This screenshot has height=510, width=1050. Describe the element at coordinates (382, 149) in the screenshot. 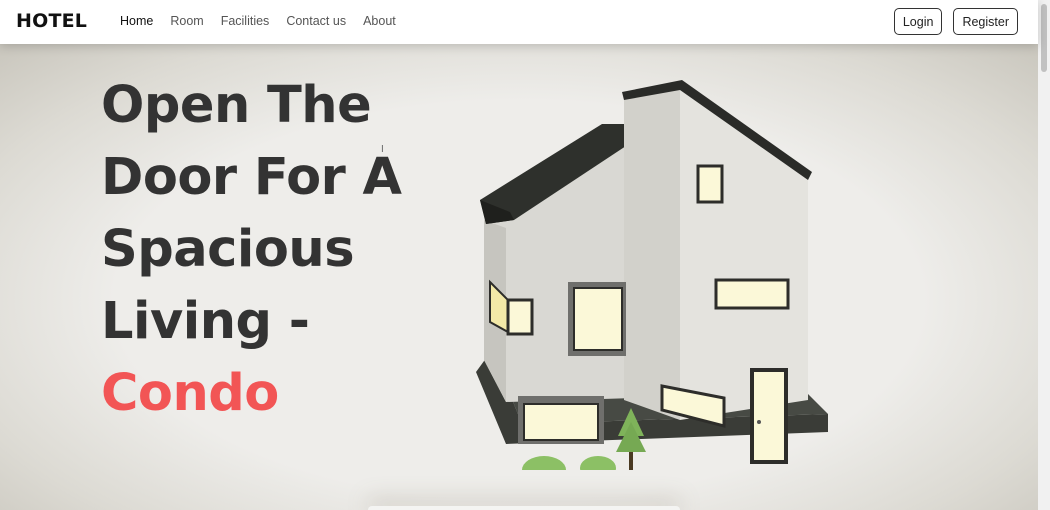

I see `text-cursor-icon: I` at that location.